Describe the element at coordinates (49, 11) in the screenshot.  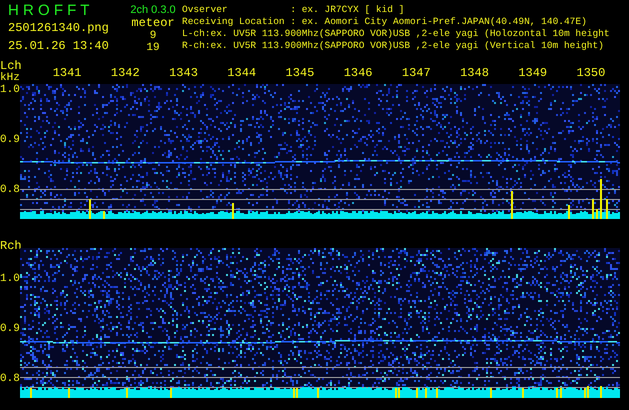
I see `app-title: H R O F F T` at that location.